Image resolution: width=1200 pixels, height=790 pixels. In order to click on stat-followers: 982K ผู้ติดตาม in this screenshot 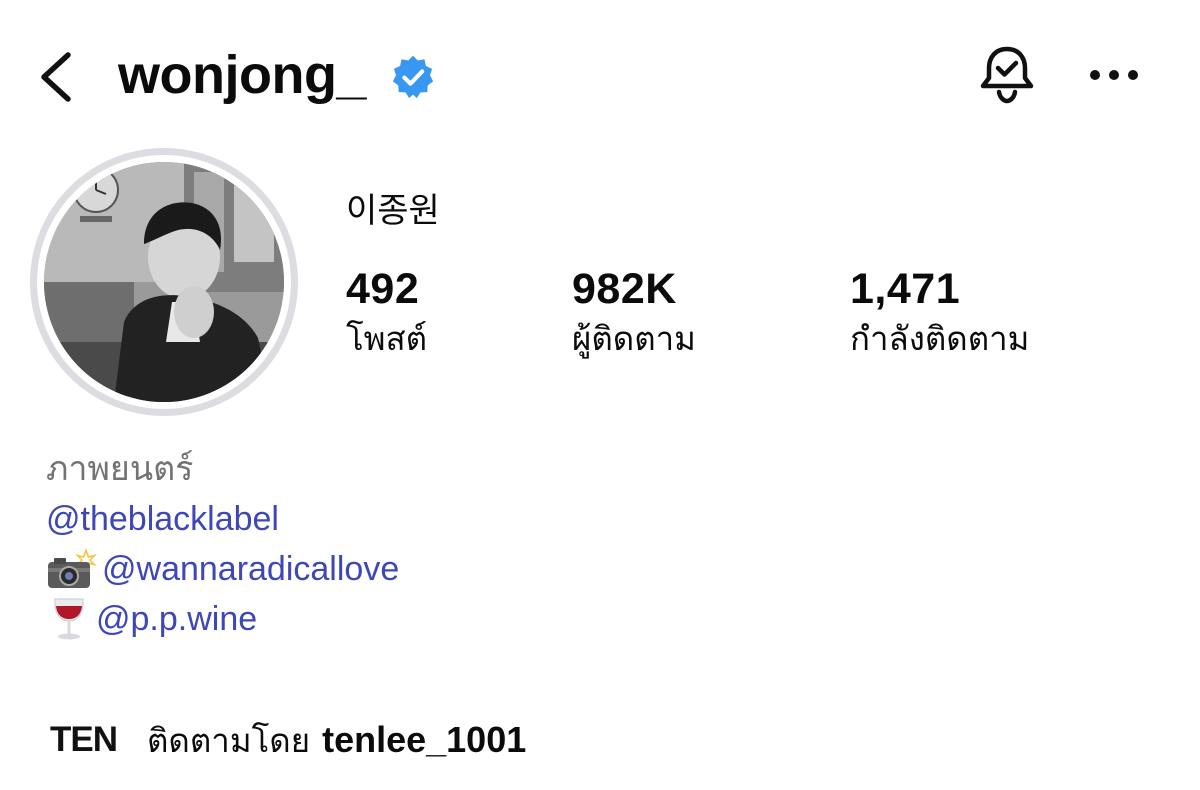, I will do `click(634, 312)`.